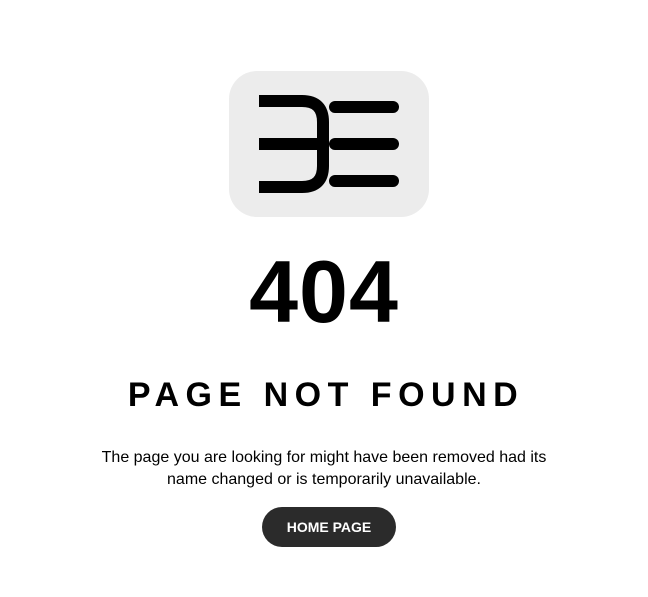  I want to click on brand-logo-icon, so click(329, 144).